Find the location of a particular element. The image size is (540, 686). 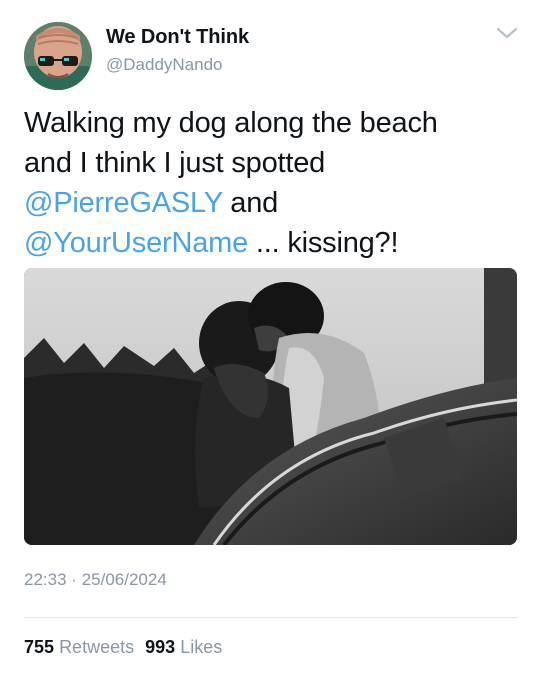

divider is located at coordinates (270, 617).